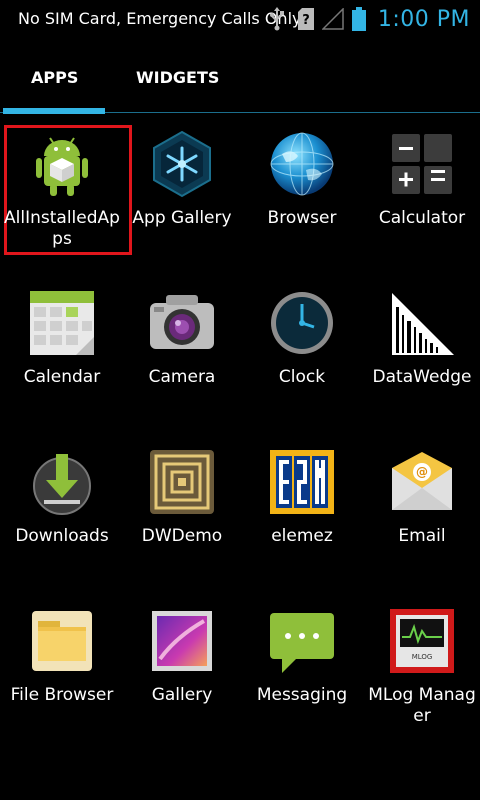 Image resolution: width=480 pixels, height=800 pixels. I want to click on android-box-icon, so click(62, 166).